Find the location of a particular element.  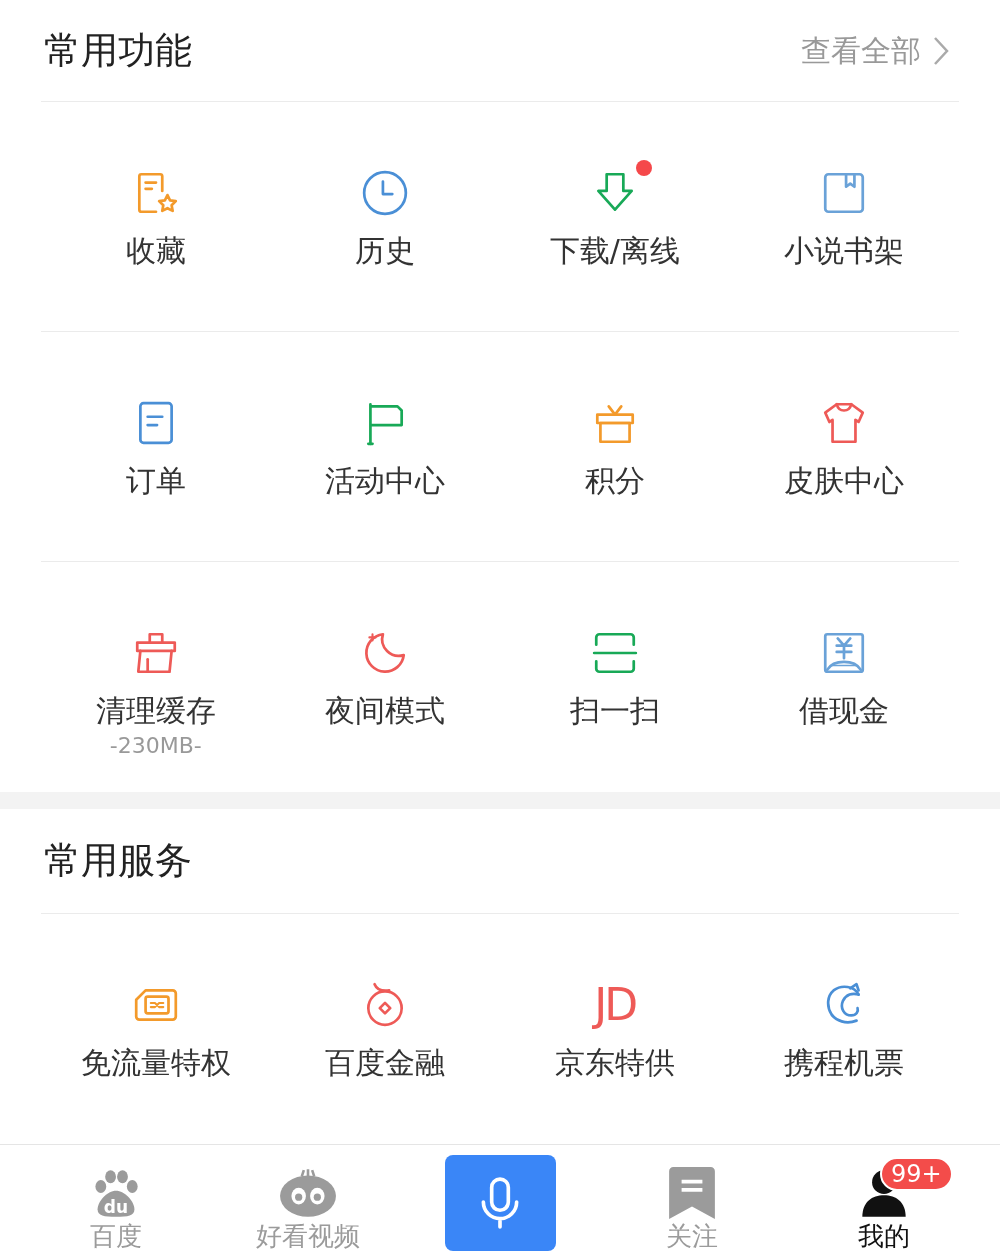

voice-search-button is located at coordinates (500, 1203).